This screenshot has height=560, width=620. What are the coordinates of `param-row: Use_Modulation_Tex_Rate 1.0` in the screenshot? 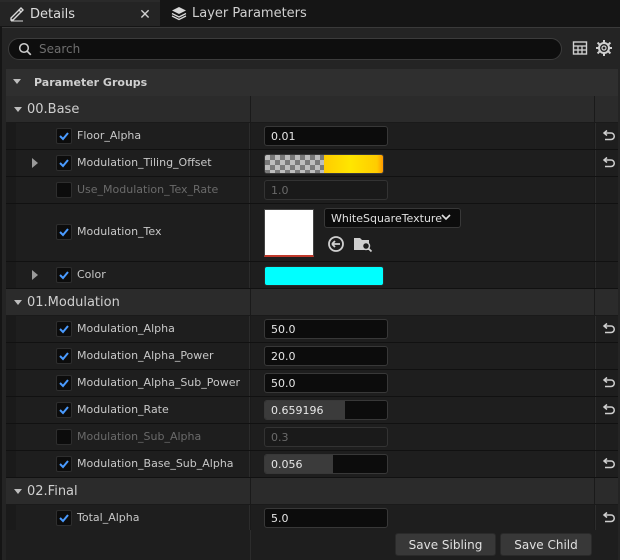 It's located at (312, 190).